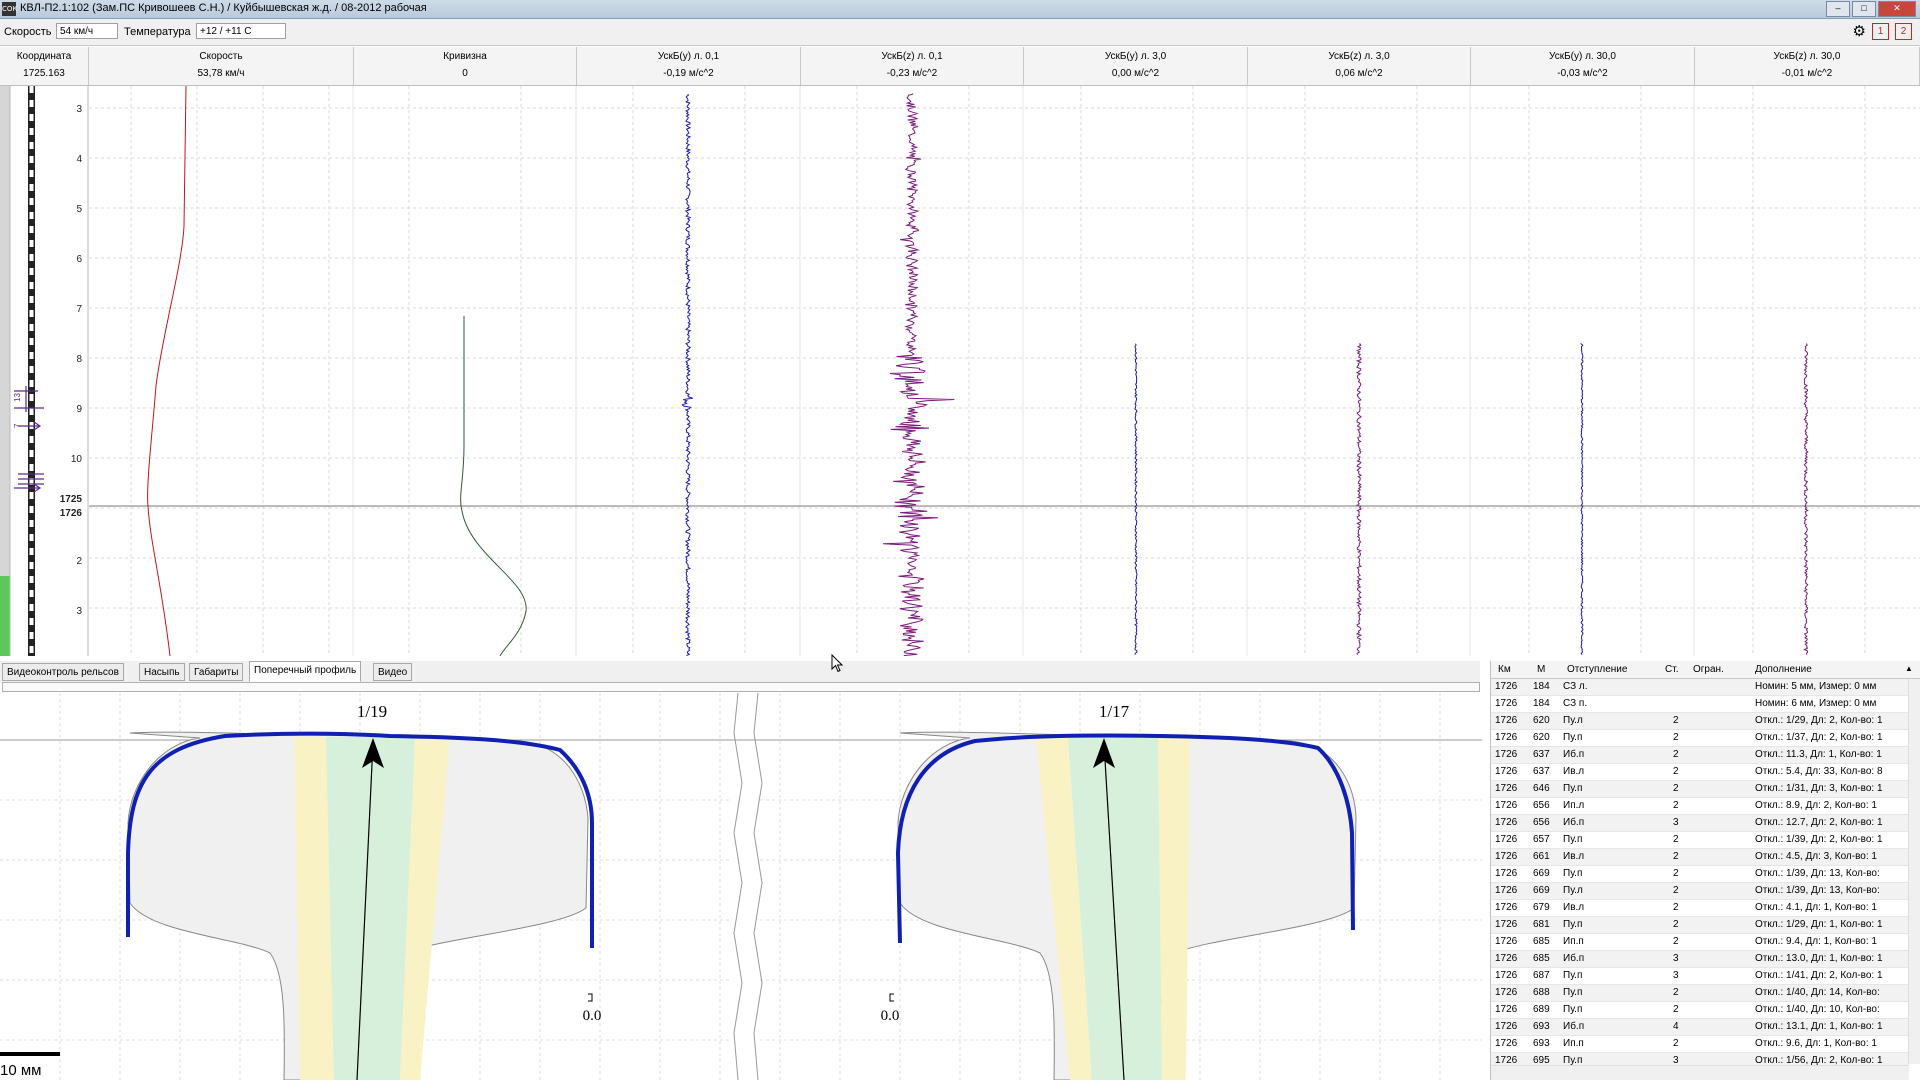 This screenshot has width=1920, height=1080. Describe the element at coordinates (1909, 668) in the screenshot. I see `sort-up-icon: ▲` at that location.